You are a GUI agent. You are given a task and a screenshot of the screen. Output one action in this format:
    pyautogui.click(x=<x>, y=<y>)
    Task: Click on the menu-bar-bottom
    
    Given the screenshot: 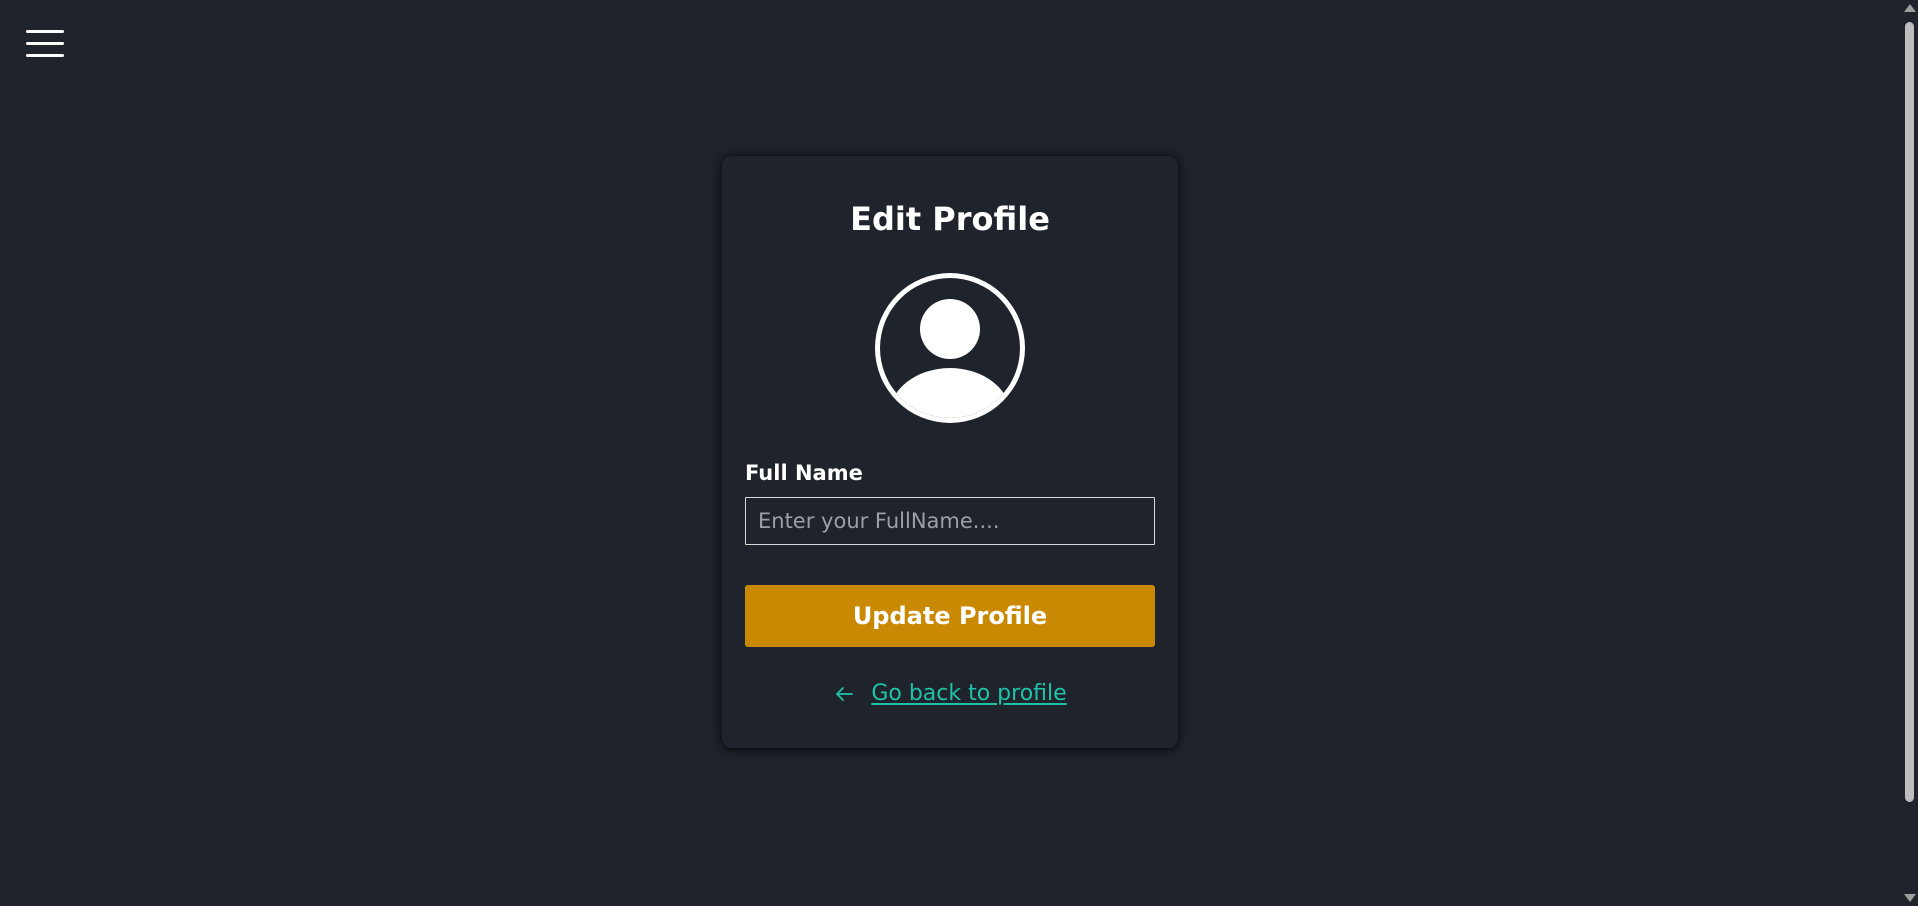 What is the action you would take?
    pyautogui.click(x=45, y=55)
    